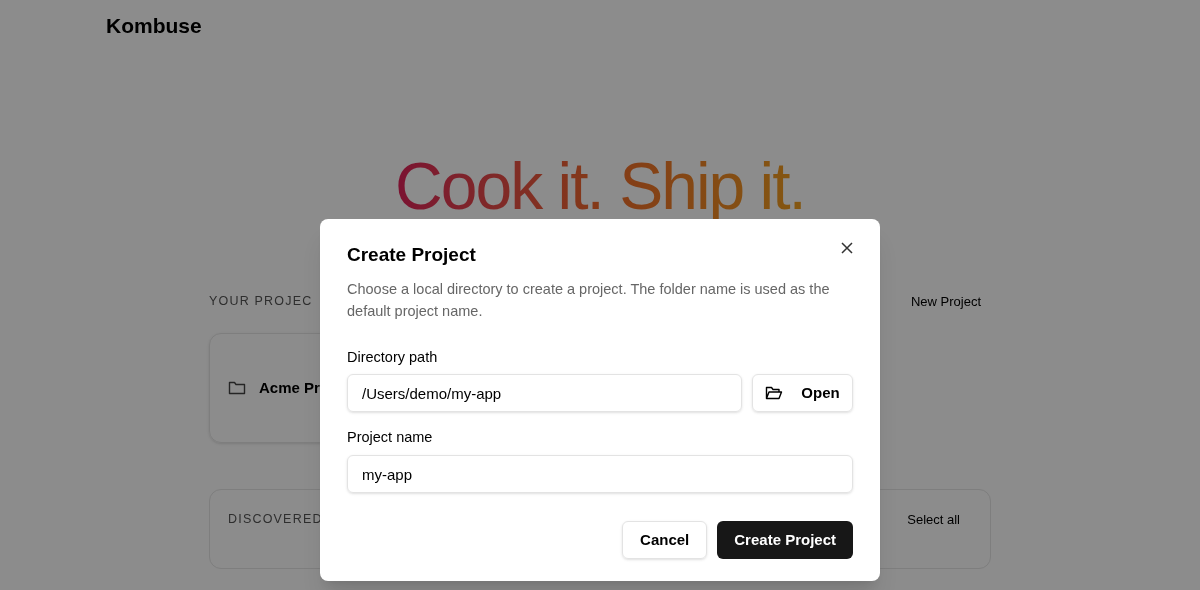 This screenshot has height=590, width=1200. What do you see at coordinates (544, 393) in the screenshot?
I see `directory-path-field: /Users/demo/my-app` at bounding box center [544, 393].